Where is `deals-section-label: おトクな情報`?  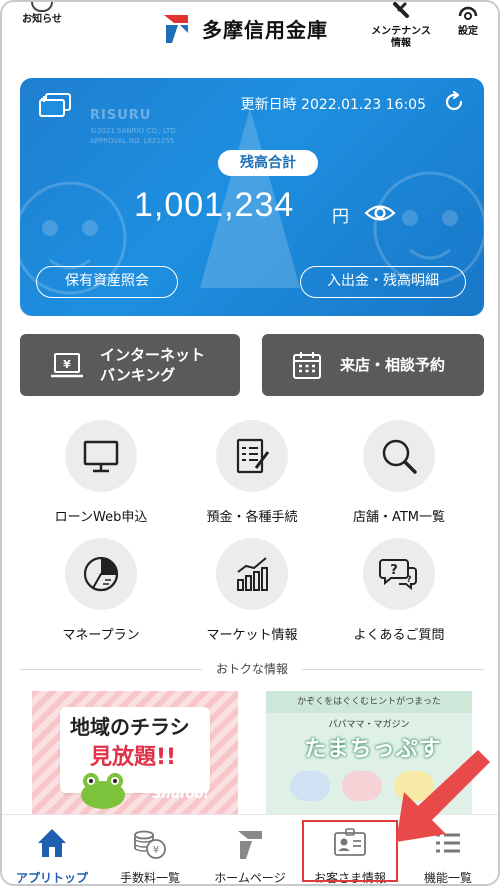 deals-section-label: おトクな情報 is located at coordinates (251, 669).